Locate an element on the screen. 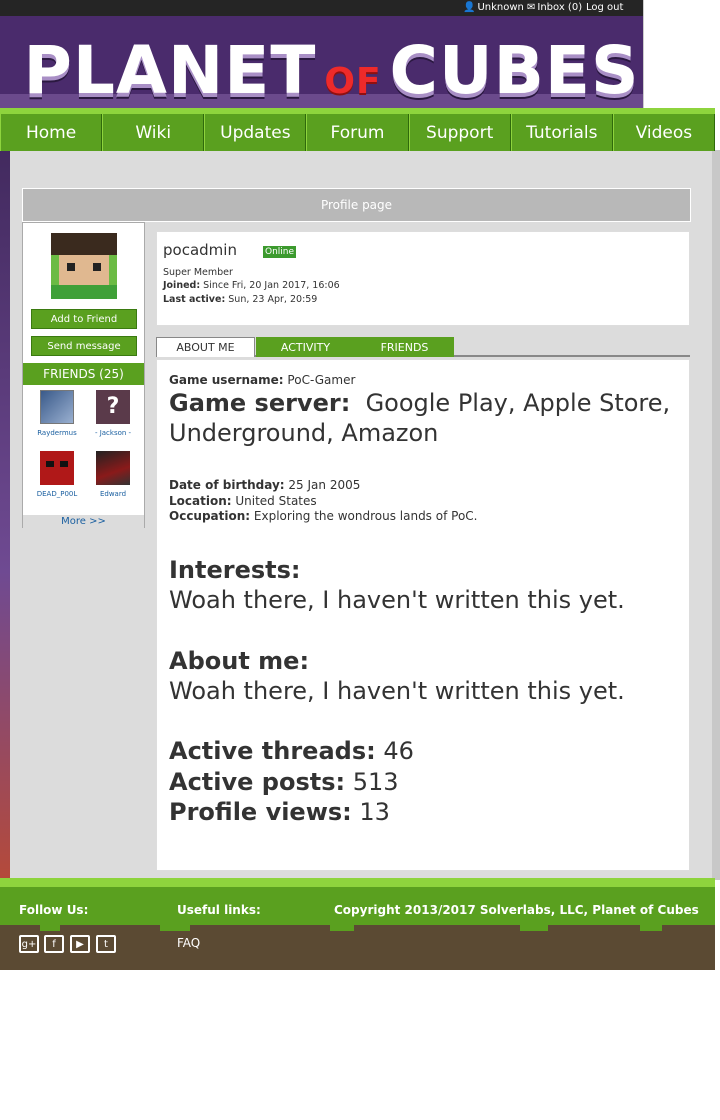 Image resolution: width=720 pixels, height=1120 pixels. friends-header: FRIENDS (25) is located at coordinates (83, 374).